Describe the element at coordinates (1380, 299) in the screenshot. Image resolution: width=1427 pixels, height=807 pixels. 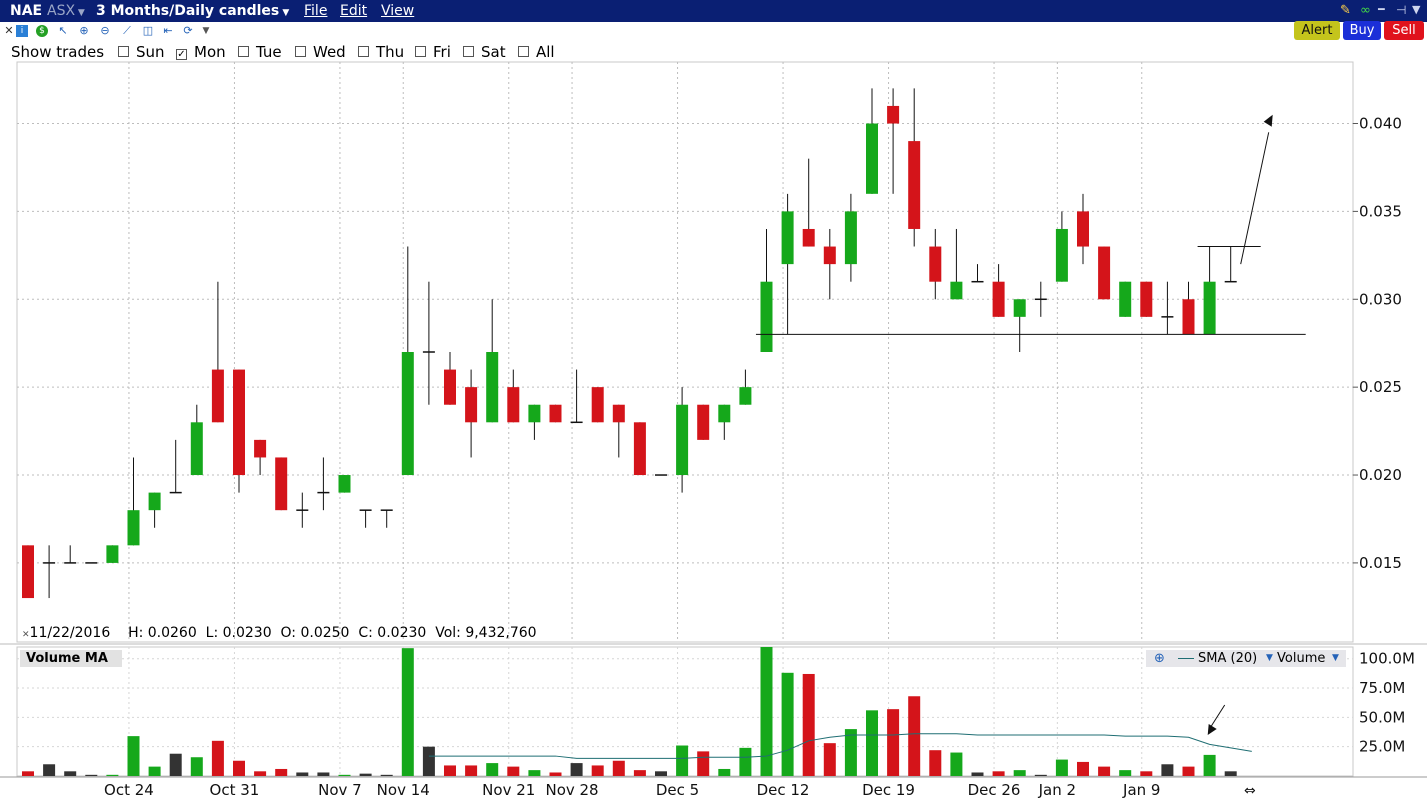
I see `price-tick-label: 0.030` at that location.